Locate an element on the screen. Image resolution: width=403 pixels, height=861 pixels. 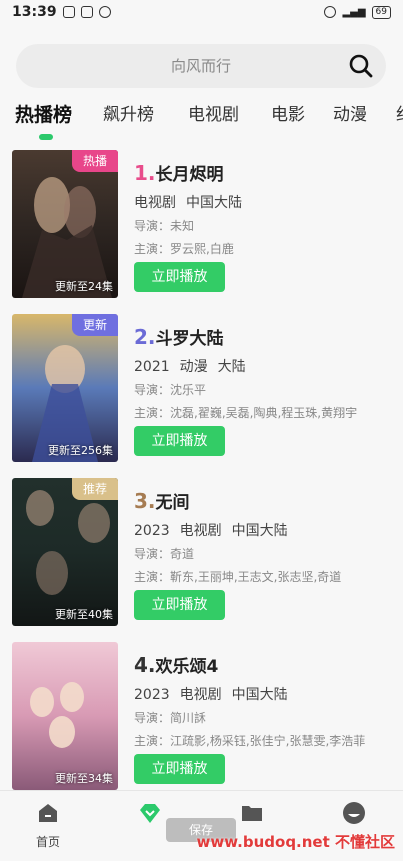
item-title: 4.欢乐颂4 is located at coordinates (176, 664).